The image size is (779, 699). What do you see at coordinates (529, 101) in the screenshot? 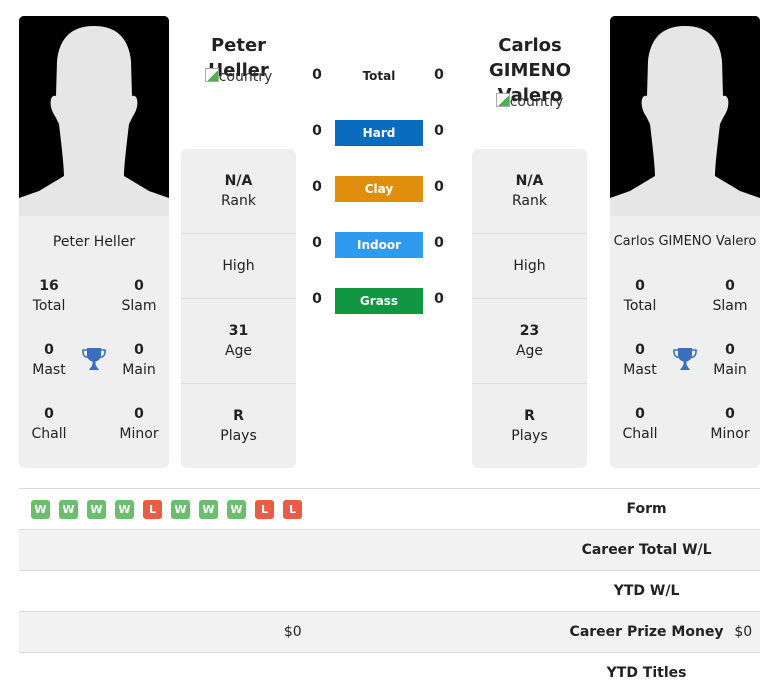
I see `player2-country-flag: country` at bounding box center [529, 101].